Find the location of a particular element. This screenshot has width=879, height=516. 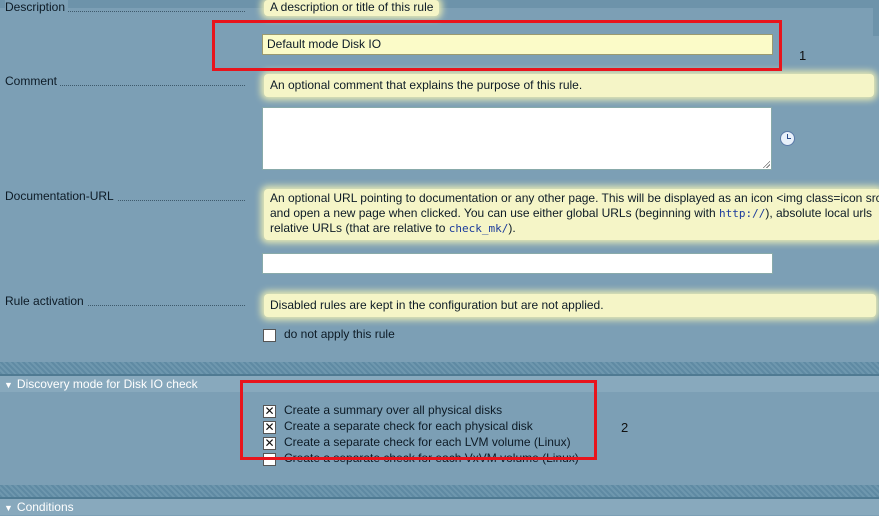

annotation-number-2: 2 is located at coordinates (625, 427).